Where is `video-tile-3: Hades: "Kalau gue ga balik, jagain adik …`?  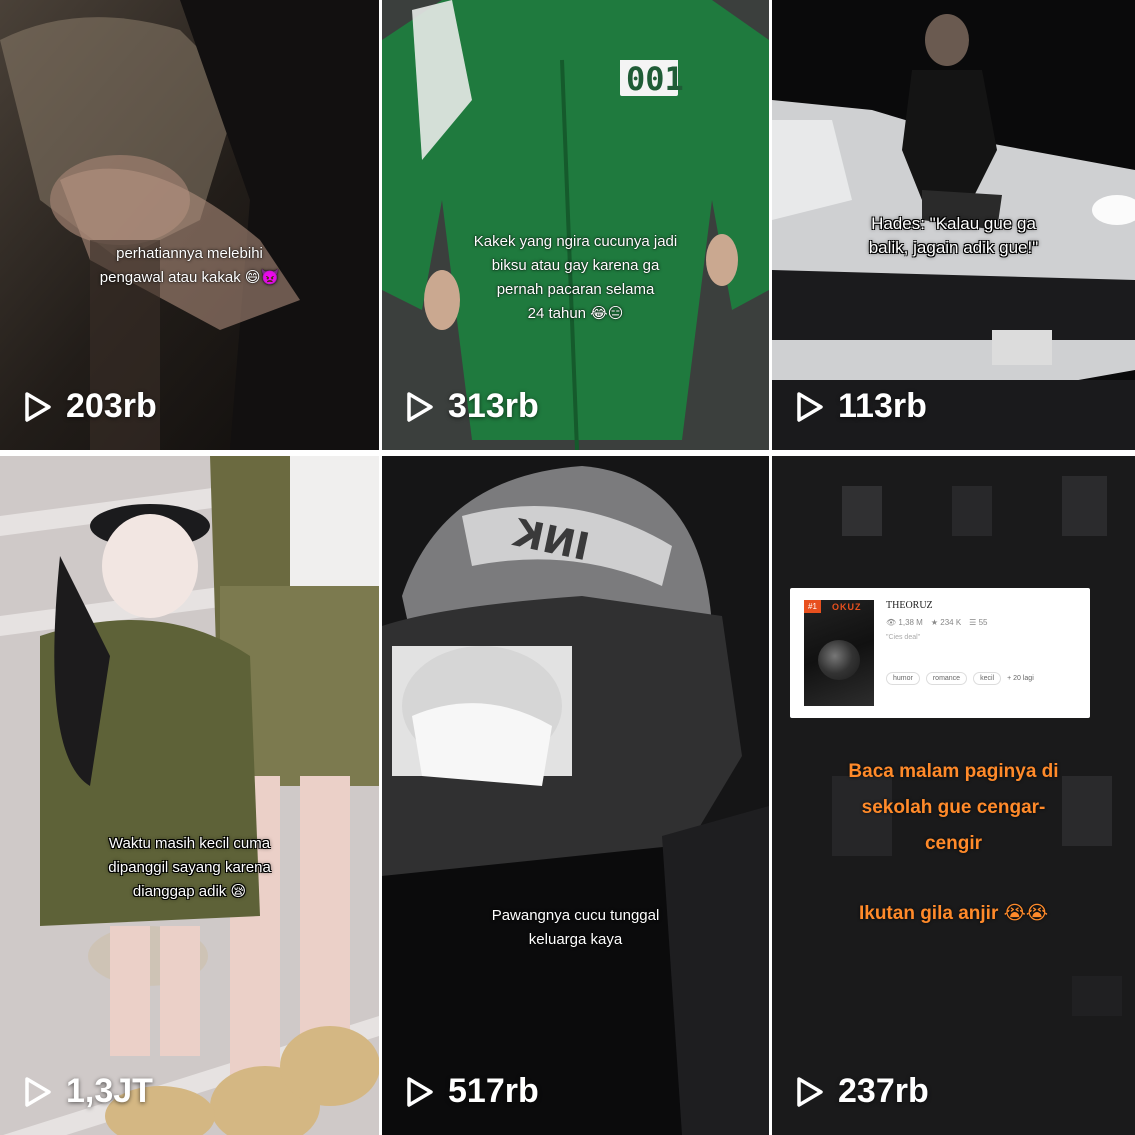 video-tile-3: Hades: "Kalau gue ga balik, jagain adik … is located at coordinates (953, 225).